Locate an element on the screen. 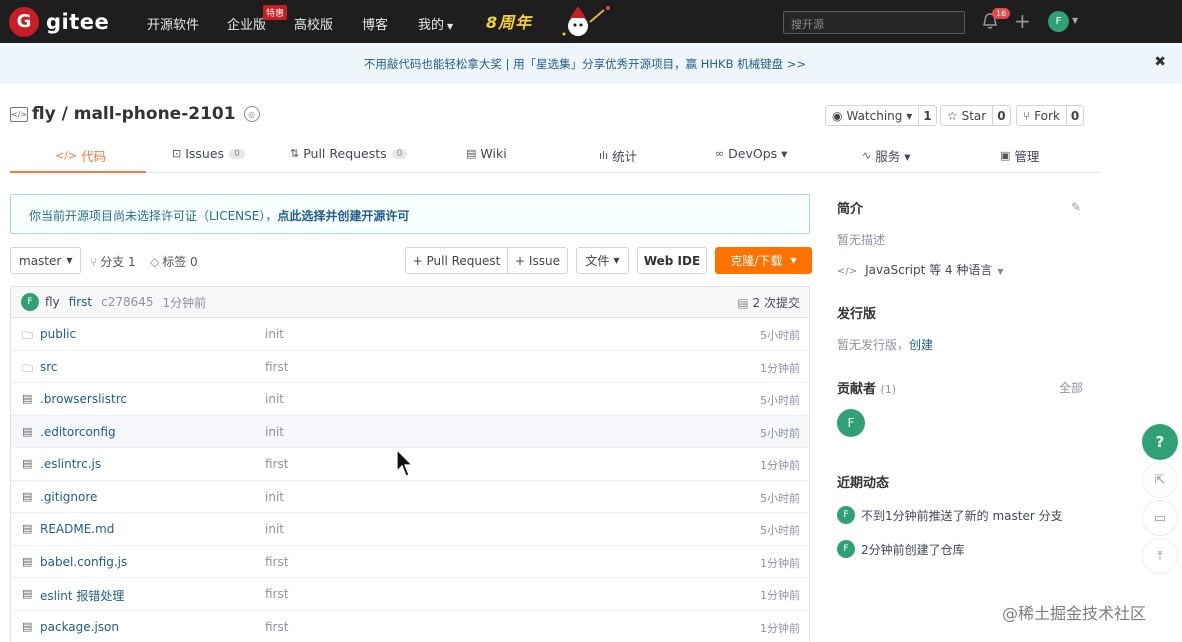 The height and width of the screenshot is (642, 1182). logo-badge: G is located at coordinates (24, 21).